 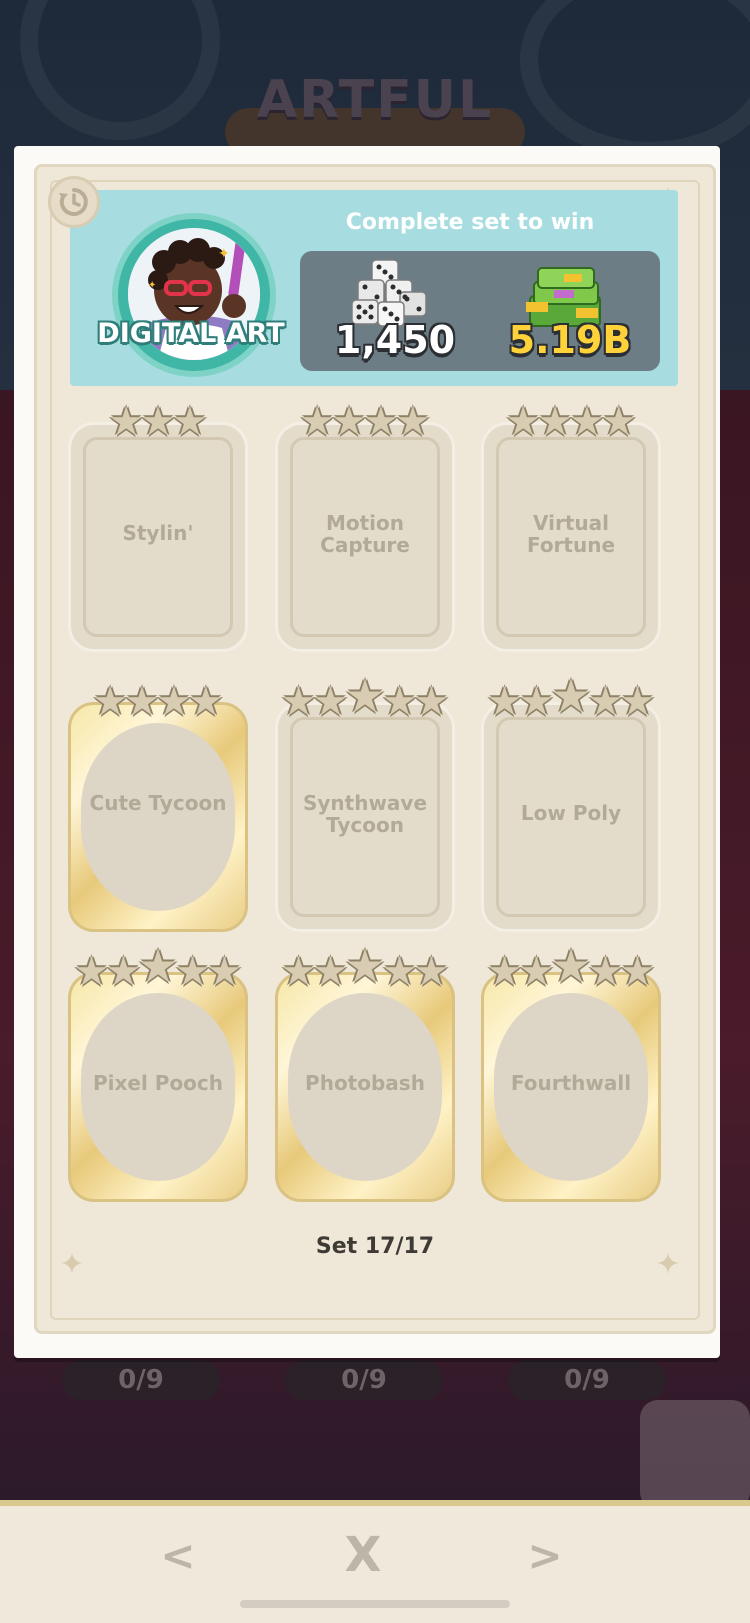 What do you see at coordinates (365, 1083) in the screenshot?
I see `sticker-name: Photobash` at bounding box center [365, 1083].